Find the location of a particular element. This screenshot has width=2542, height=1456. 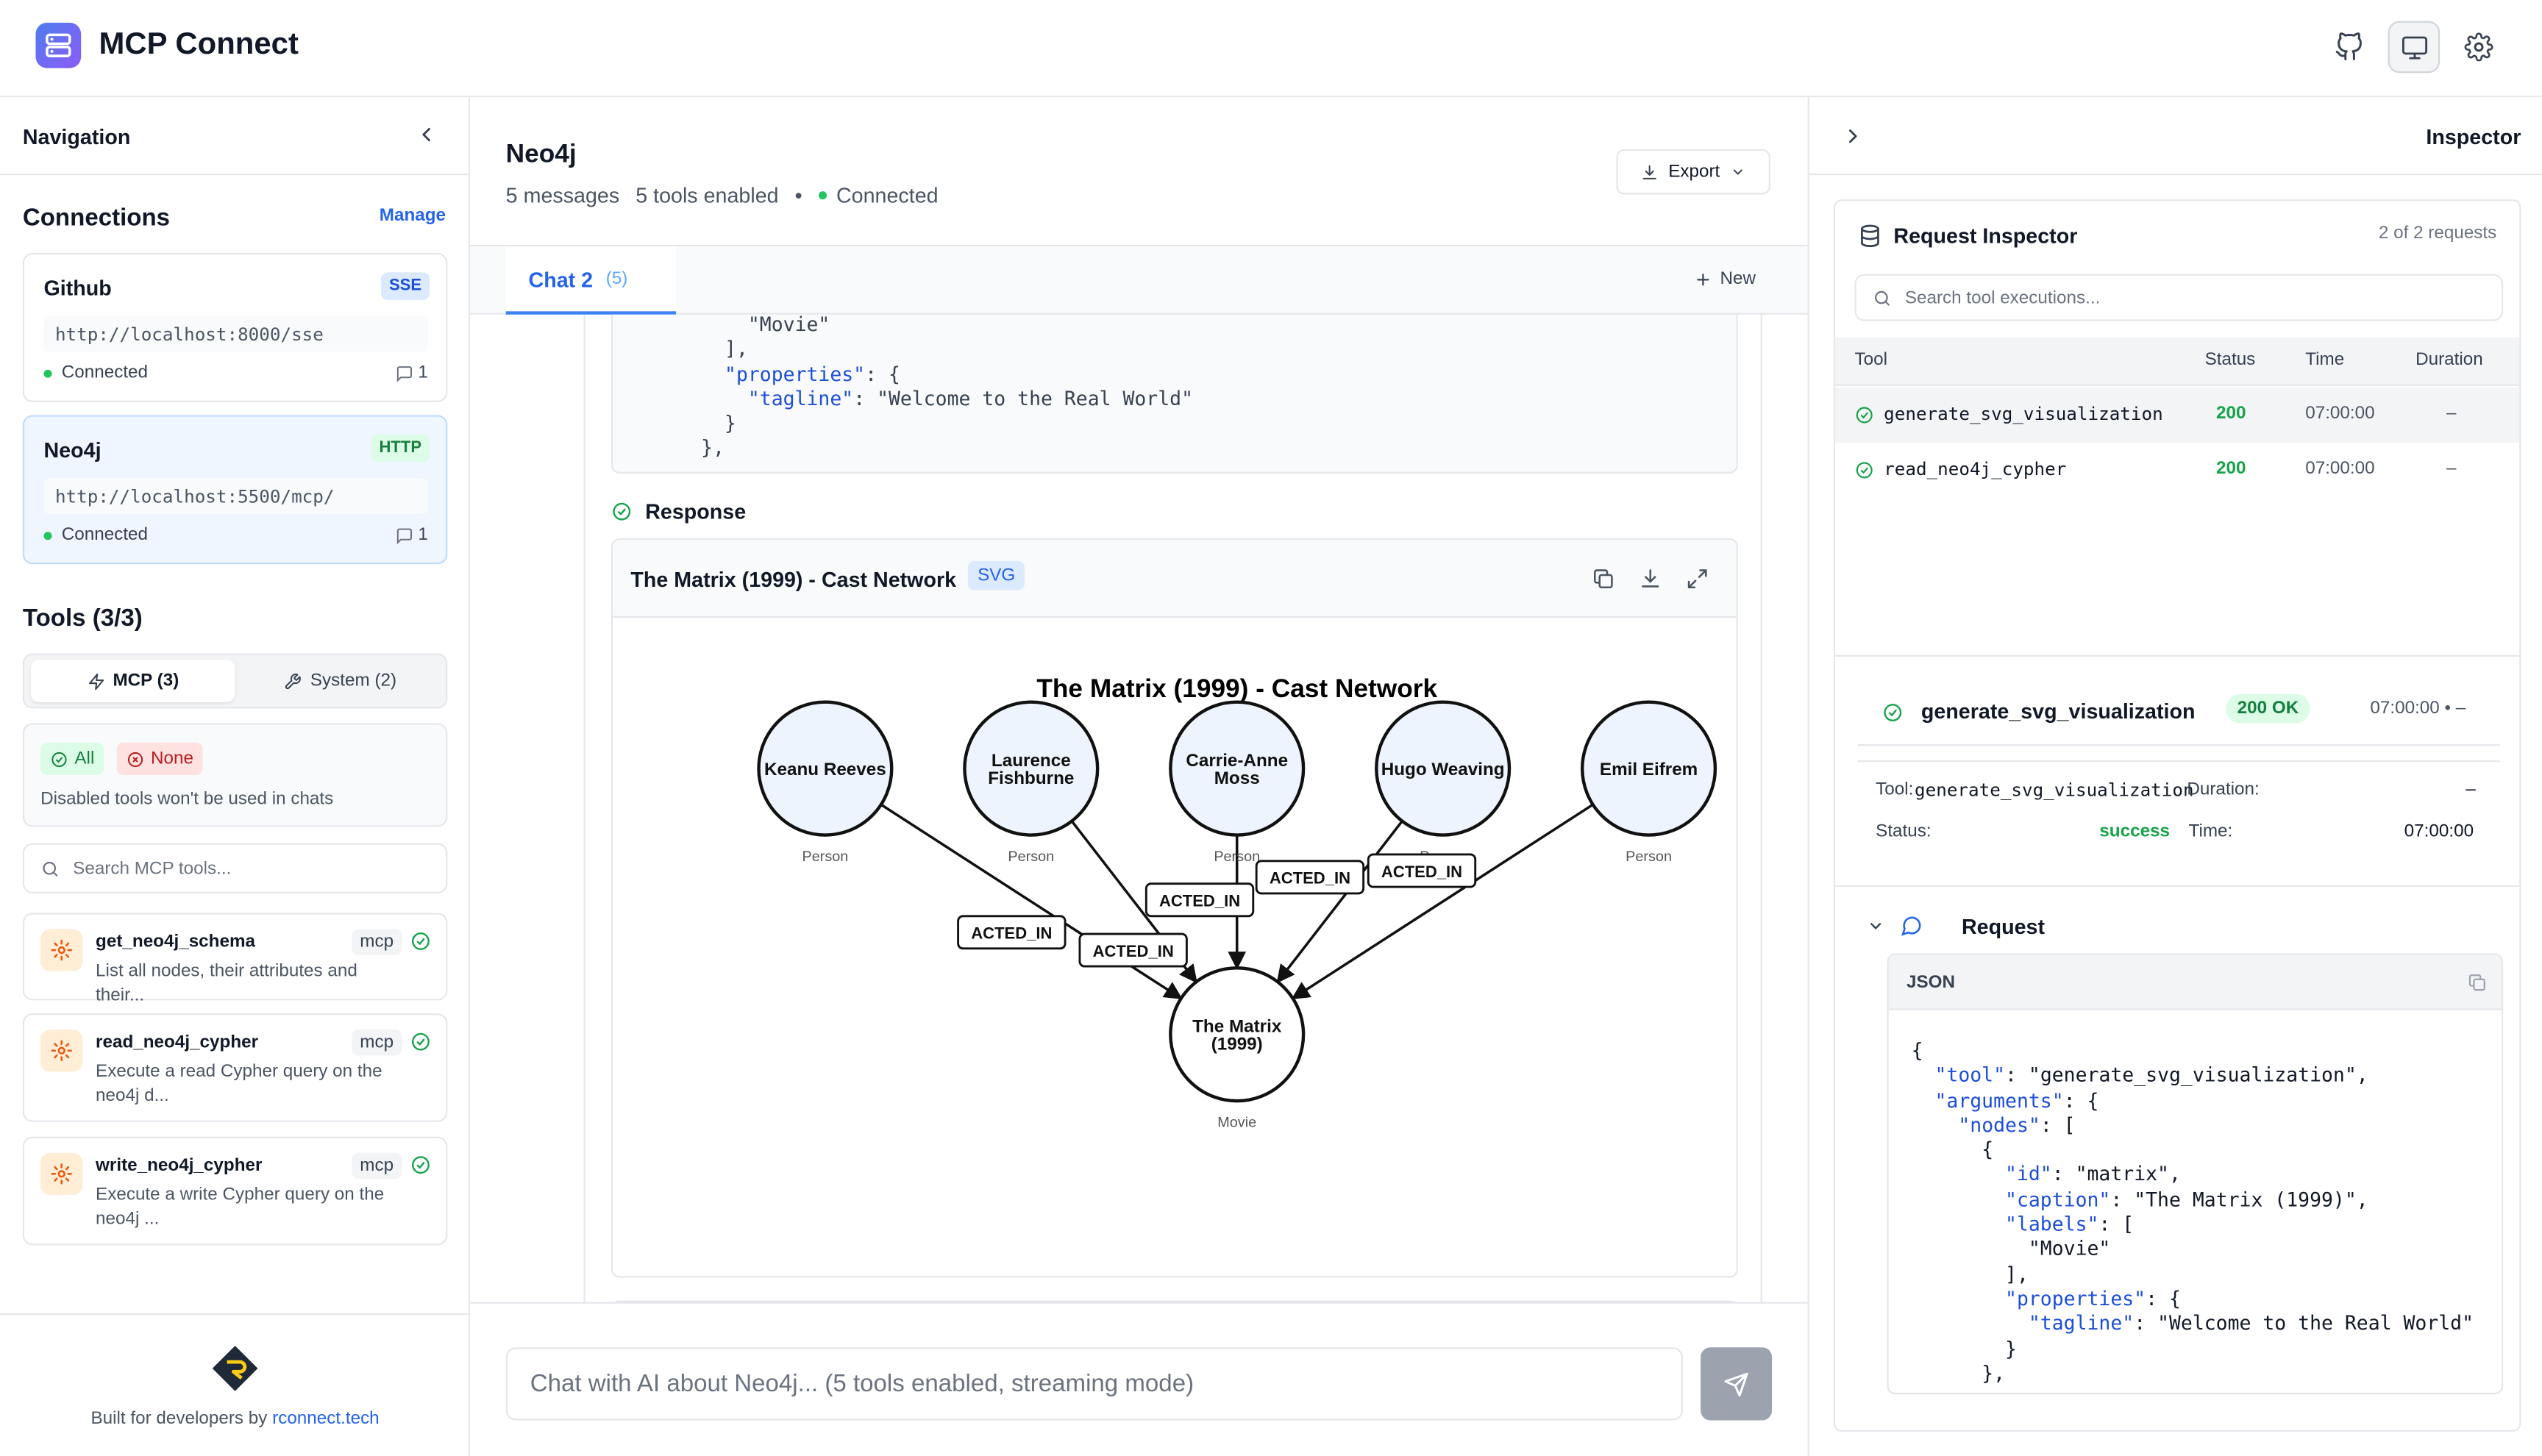

code-text: } is located at coordinates (730, 423).